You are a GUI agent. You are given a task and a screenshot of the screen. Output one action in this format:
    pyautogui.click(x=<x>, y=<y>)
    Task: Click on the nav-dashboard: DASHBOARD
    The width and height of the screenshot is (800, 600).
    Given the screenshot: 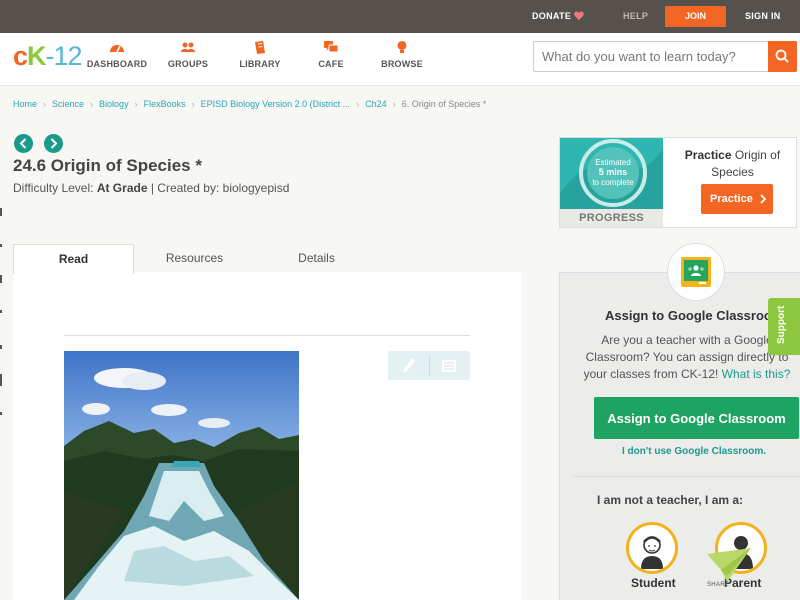 What is the action you would take?
    pyautogui.click(x=117, y=54)
    